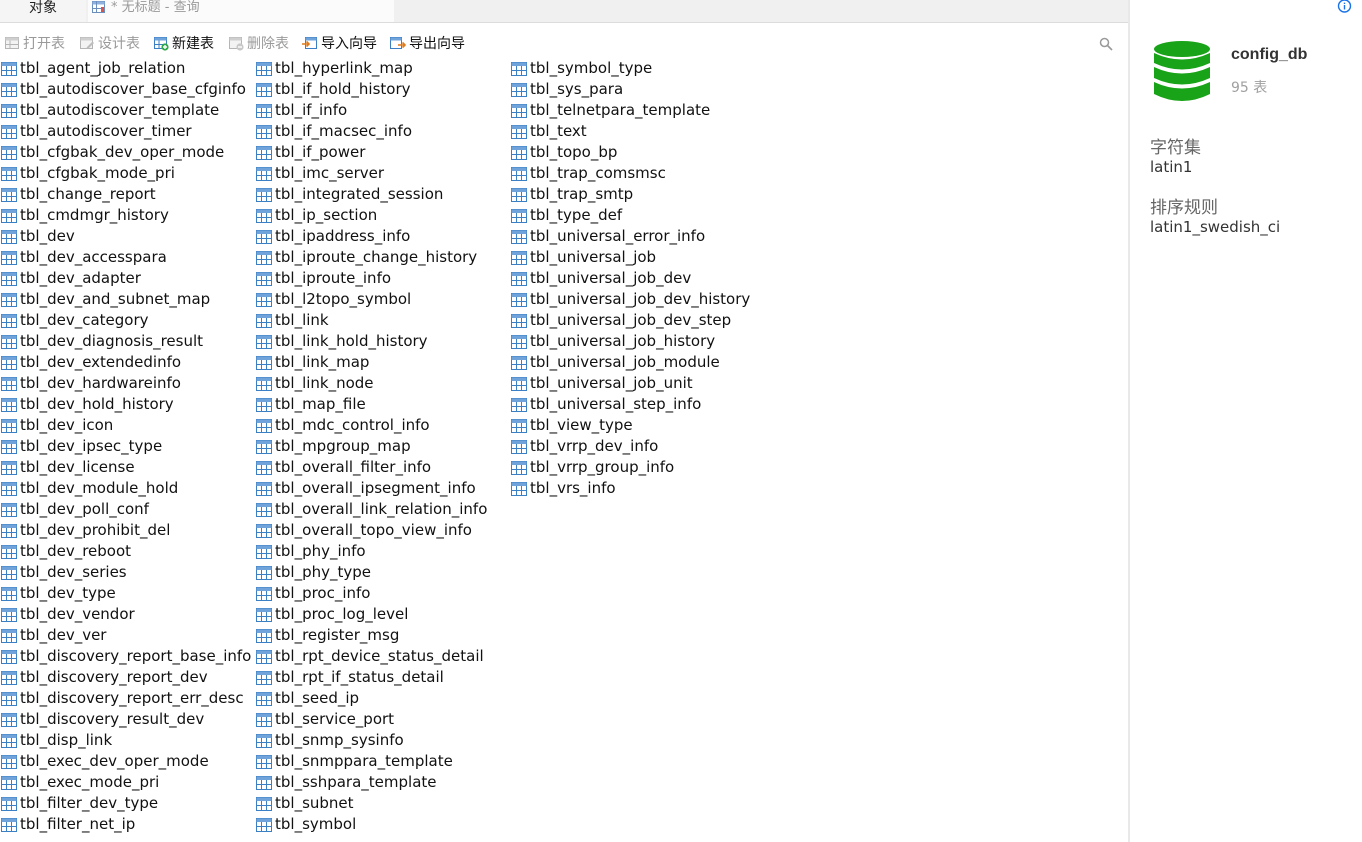 The height and width of the screenshot is (842, 1362). Describe the element at coordinates (34, 43) in the screenshot. I see `open-table-button: 打开表` at that location.